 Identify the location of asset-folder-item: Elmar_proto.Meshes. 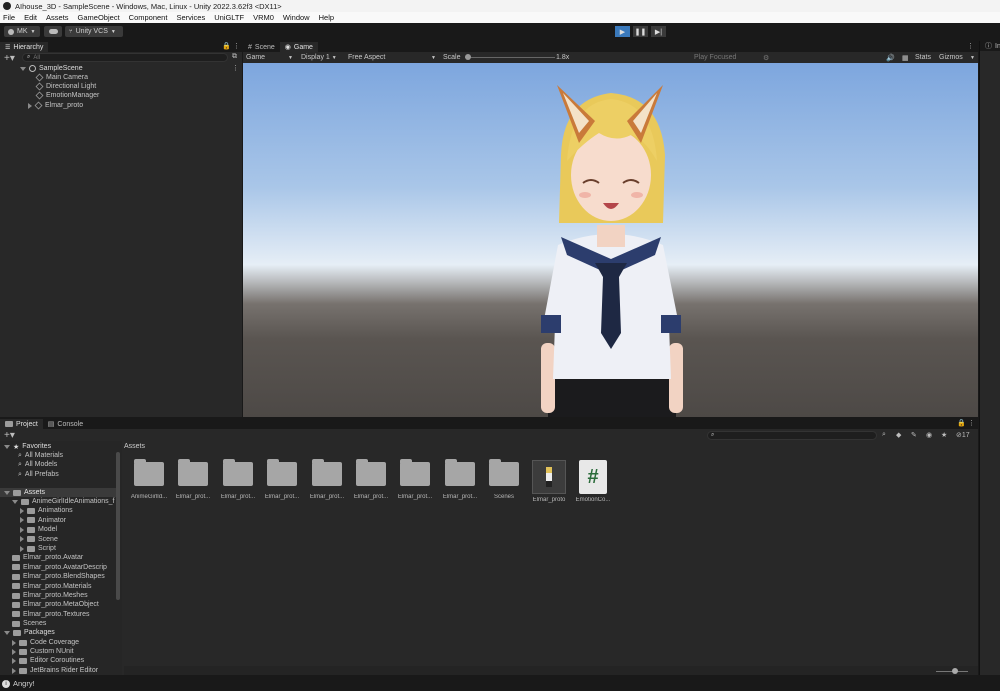
(50, 595).